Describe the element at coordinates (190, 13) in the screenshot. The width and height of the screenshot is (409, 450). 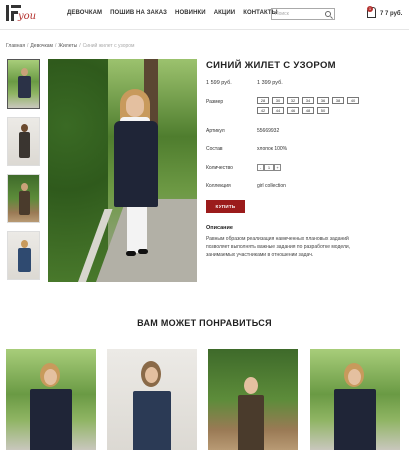
I see `nav-item-new: НОВИНКИ` at that location.